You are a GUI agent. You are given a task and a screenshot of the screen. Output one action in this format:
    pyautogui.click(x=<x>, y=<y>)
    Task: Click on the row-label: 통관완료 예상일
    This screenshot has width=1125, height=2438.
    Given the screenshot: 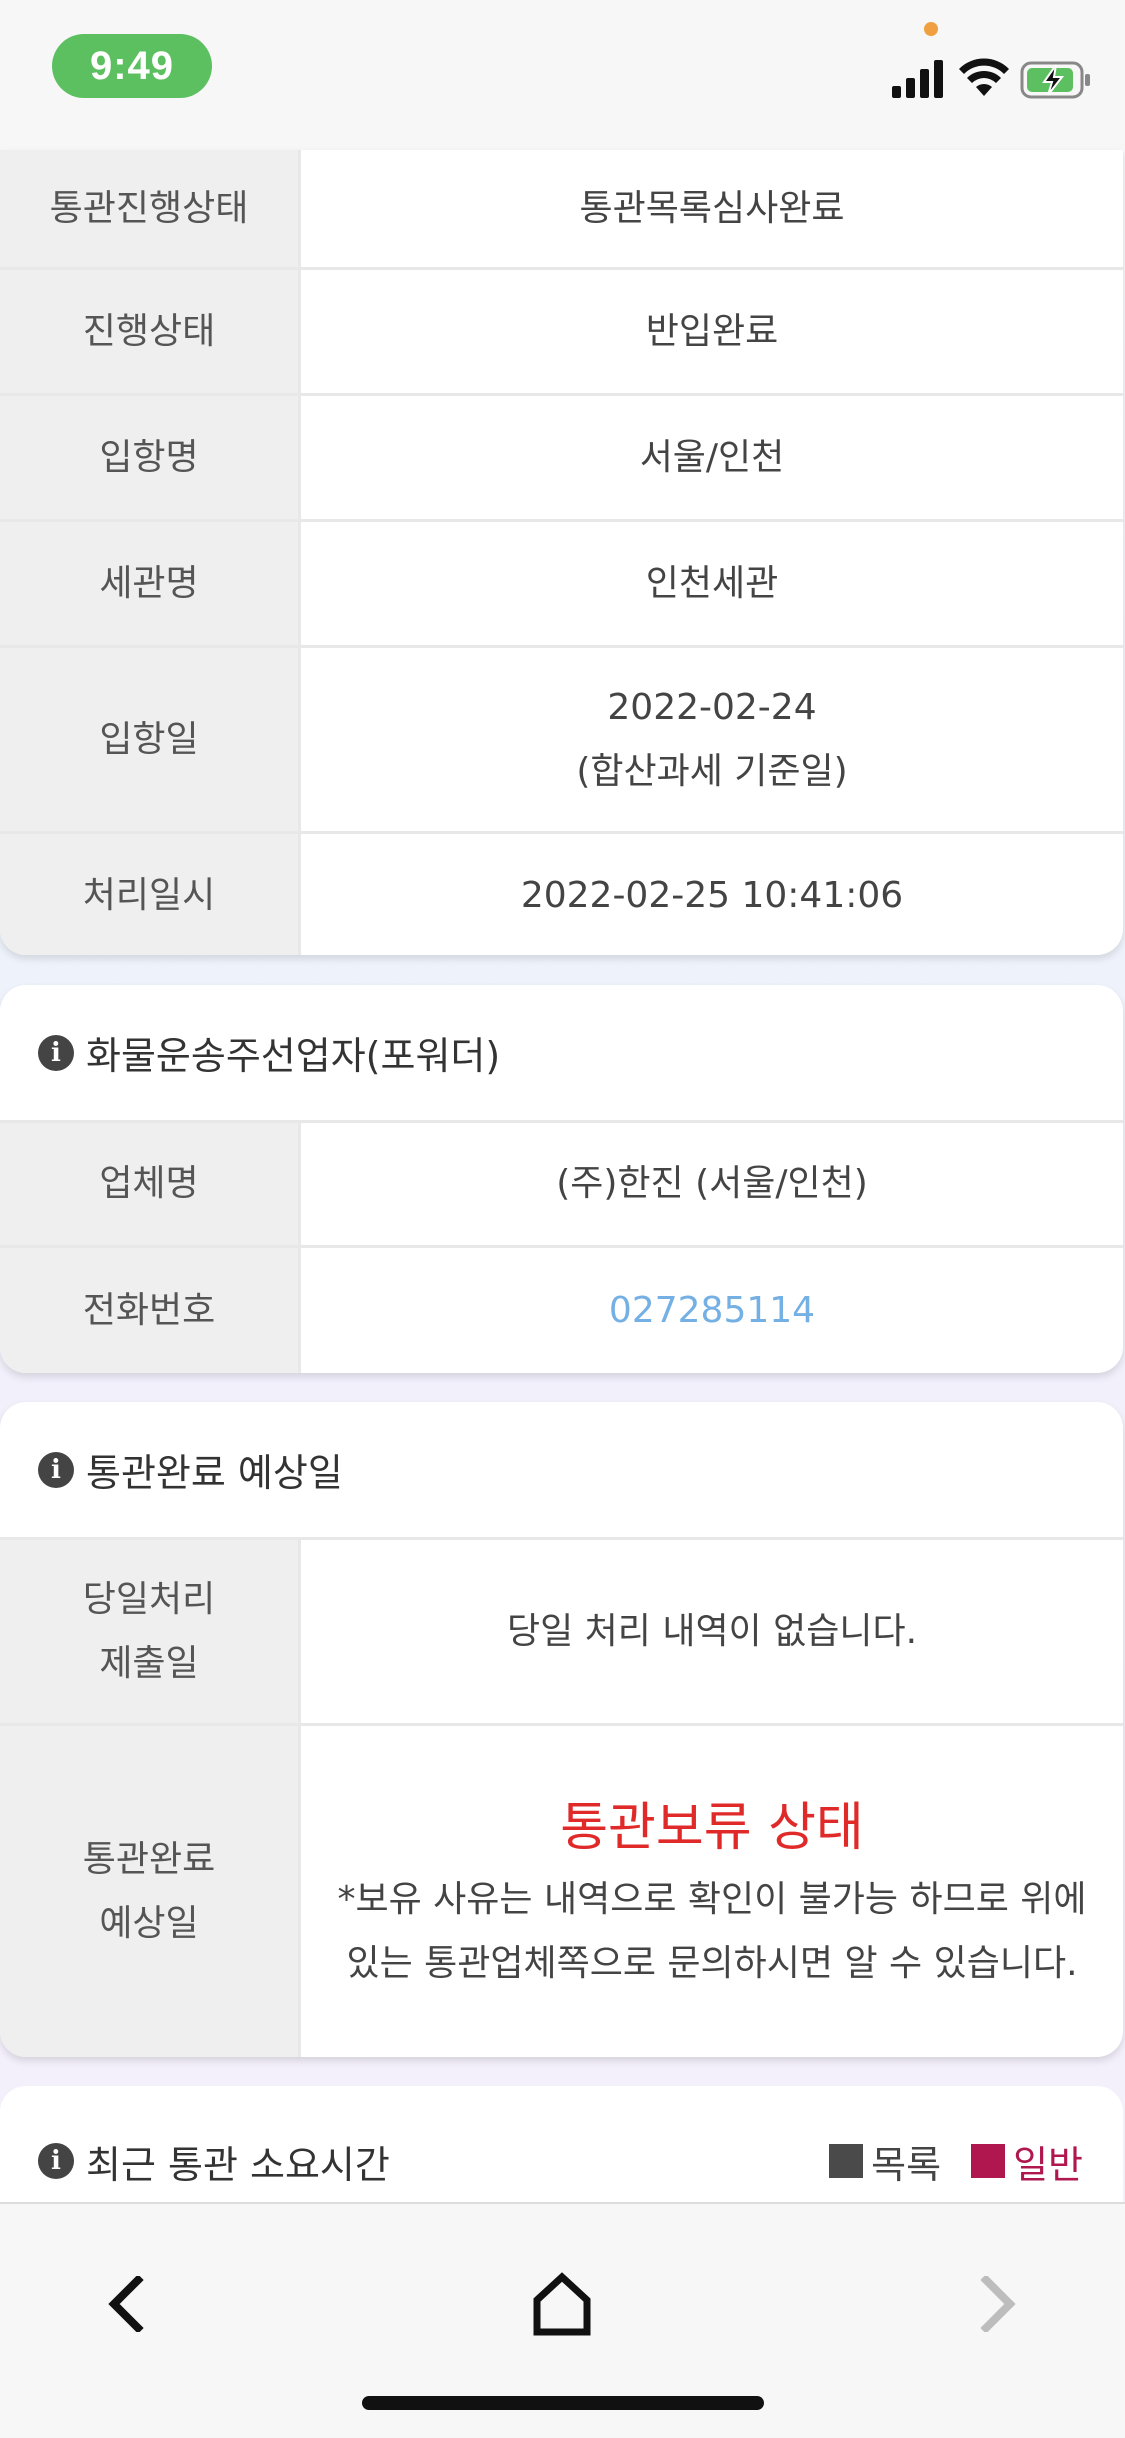 What is the action you would take?
    pyautogui.click(x=150, y=1891)
    